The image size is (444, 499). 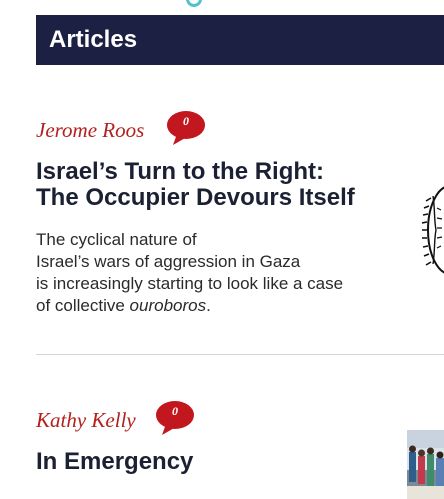 What do you see at coordinates (240, 40) in the screenshot?
I see `section-header: Articles` at bounding box center [240, 40].